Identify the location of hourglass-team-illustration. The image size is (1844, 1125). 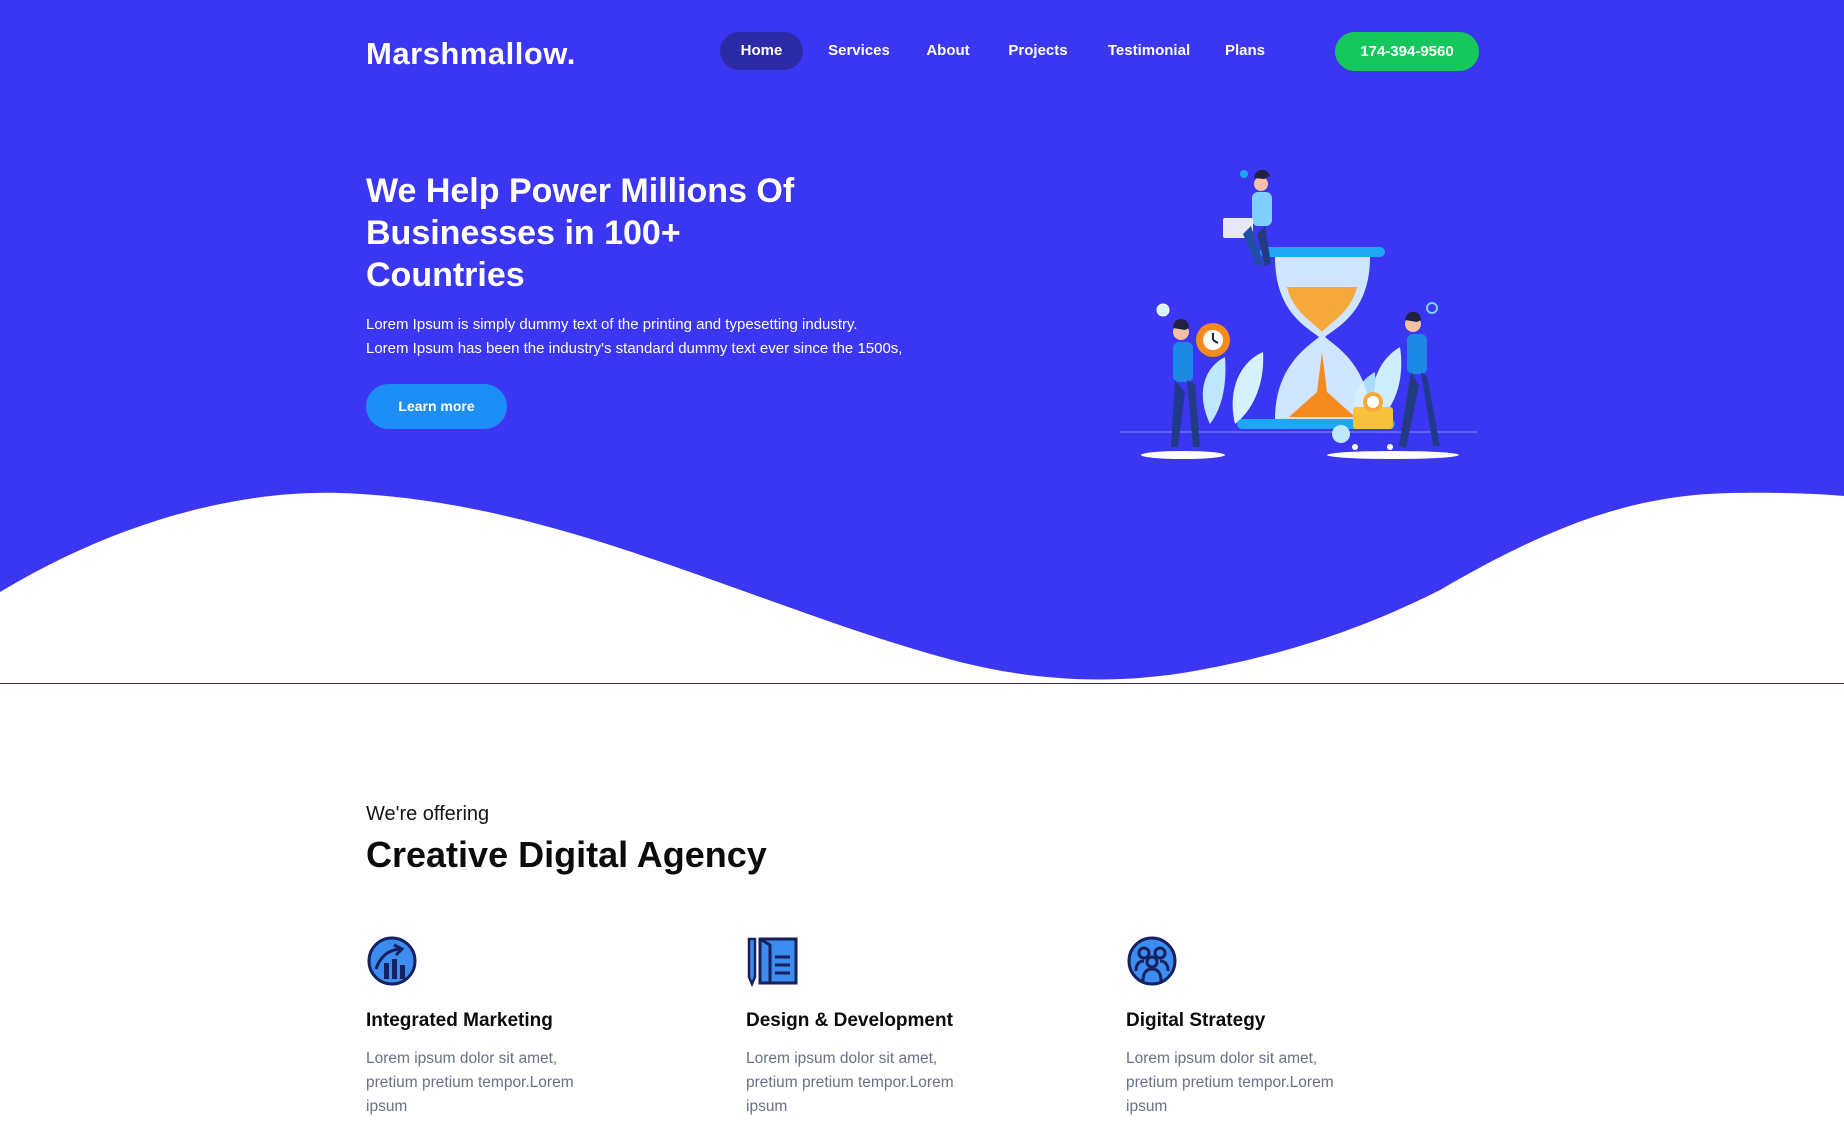
(1298, 314).